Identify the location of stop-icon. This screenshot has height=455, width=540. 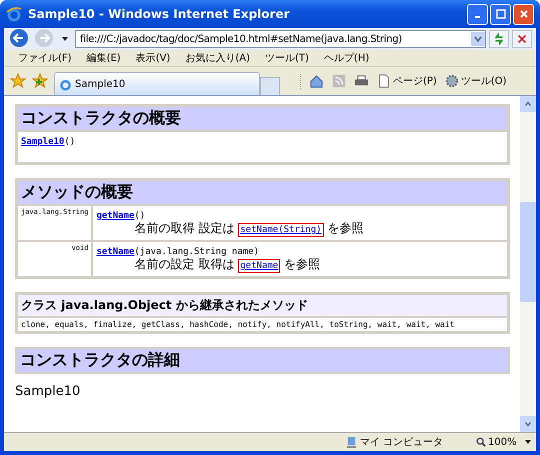
(522, 39).